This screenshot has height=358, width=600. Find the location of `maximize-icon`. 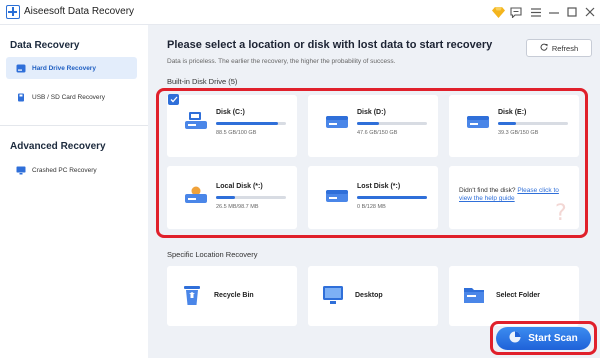

maximize-icon is located at coordinates (572, 12).